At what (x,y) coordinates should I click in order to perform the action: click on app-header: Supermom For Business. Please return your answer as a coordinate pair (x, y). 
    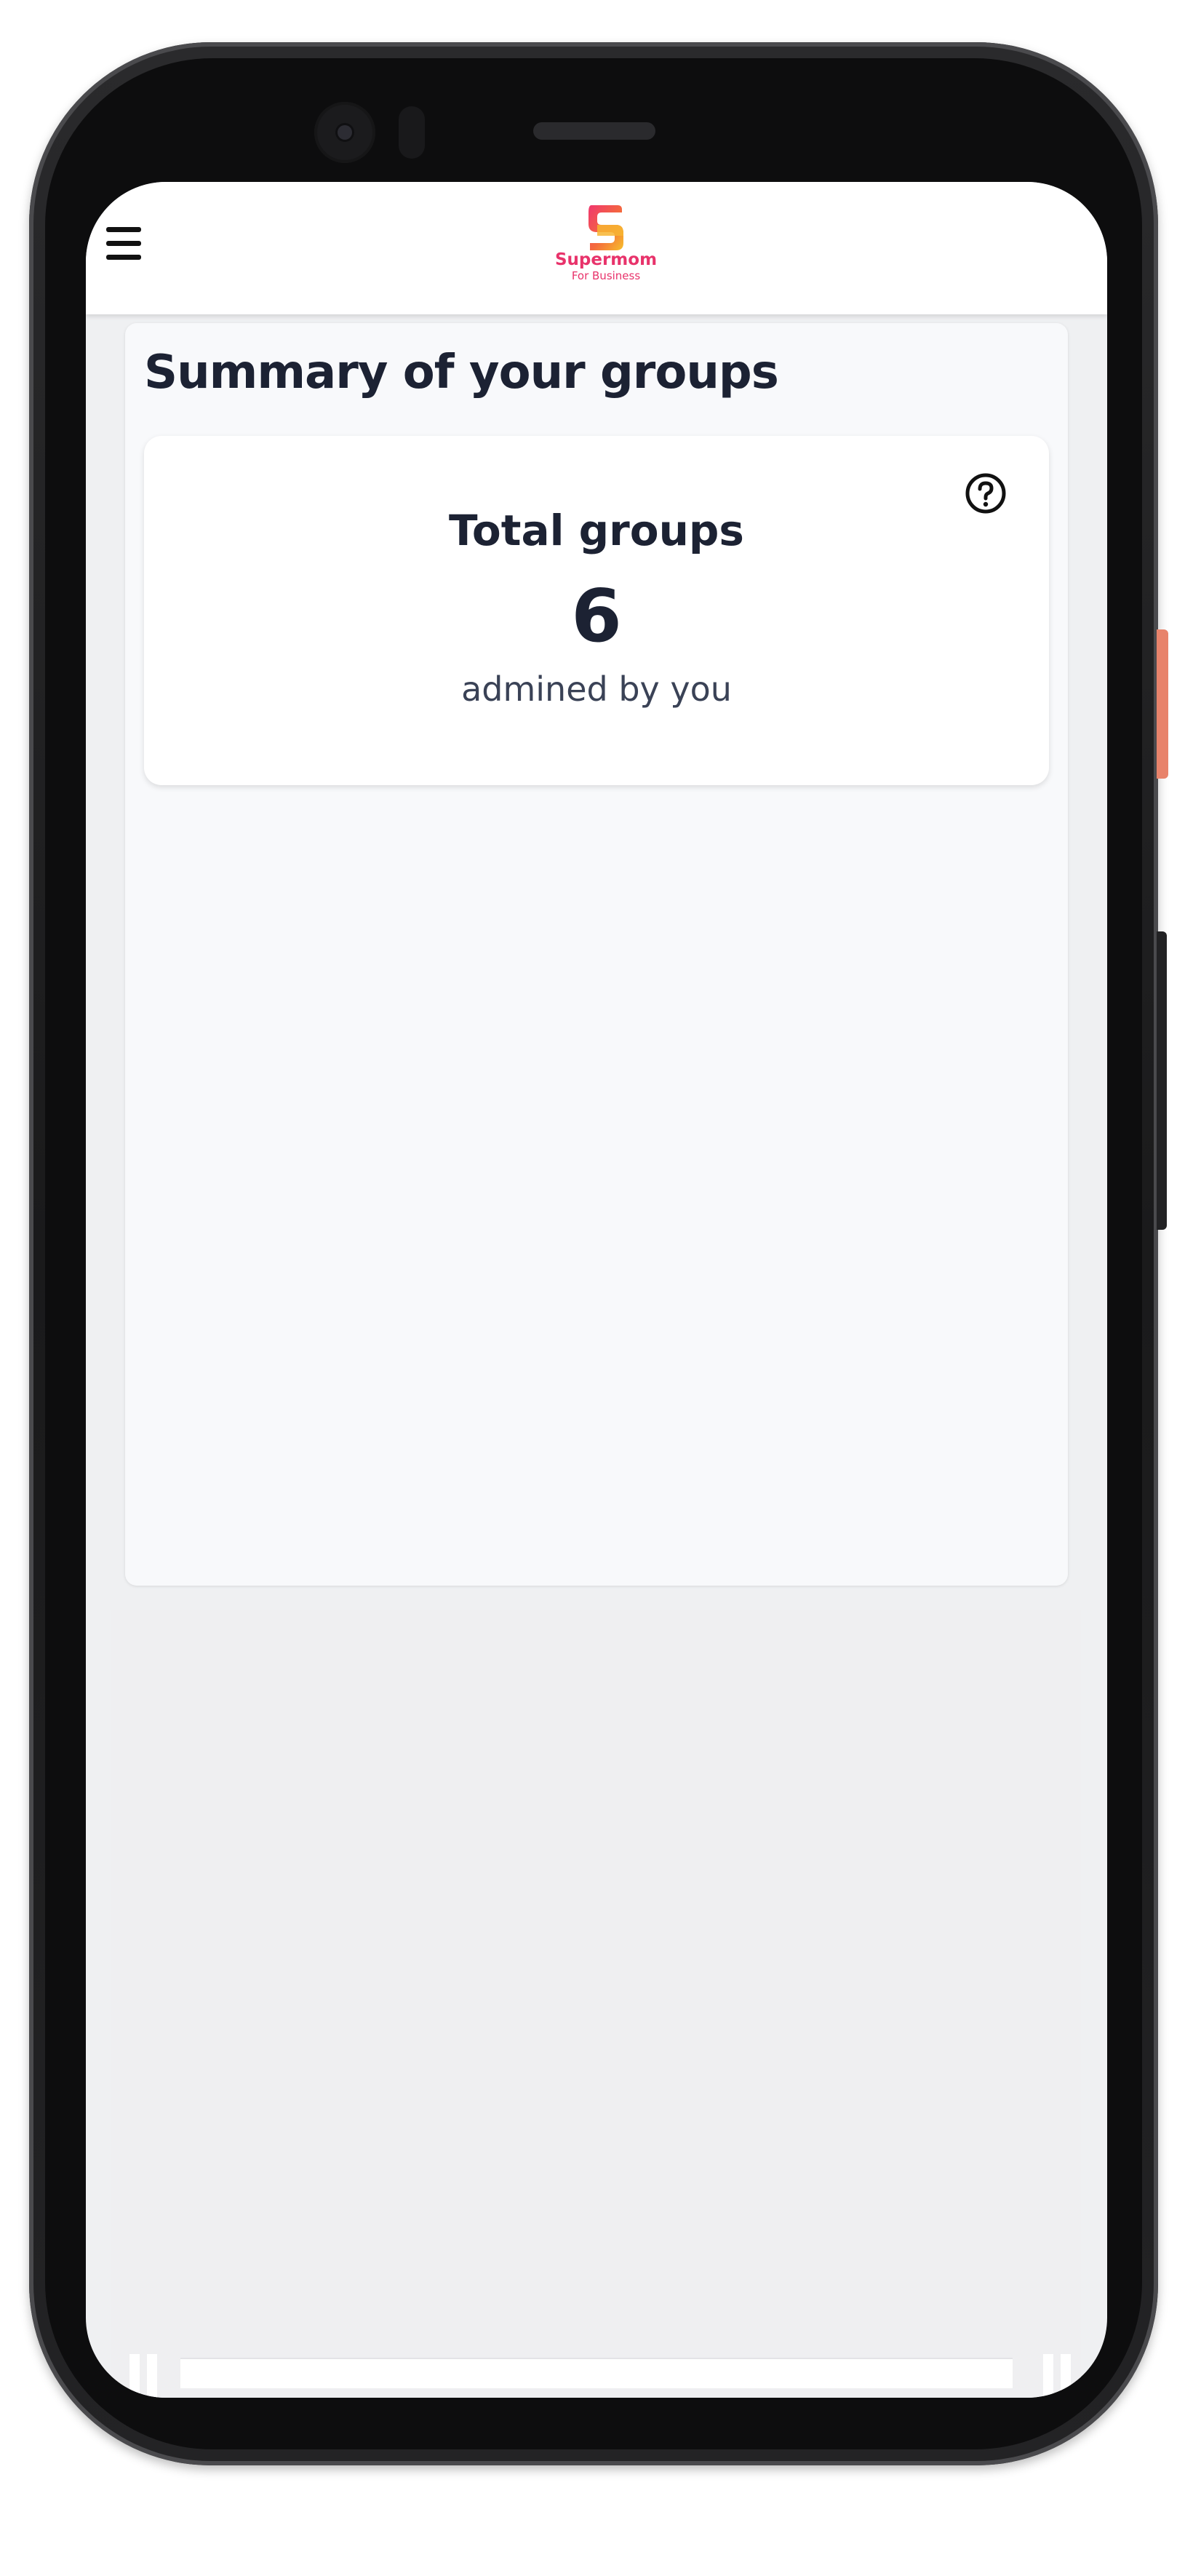
    Looking at the image, I should click on (596, 248).